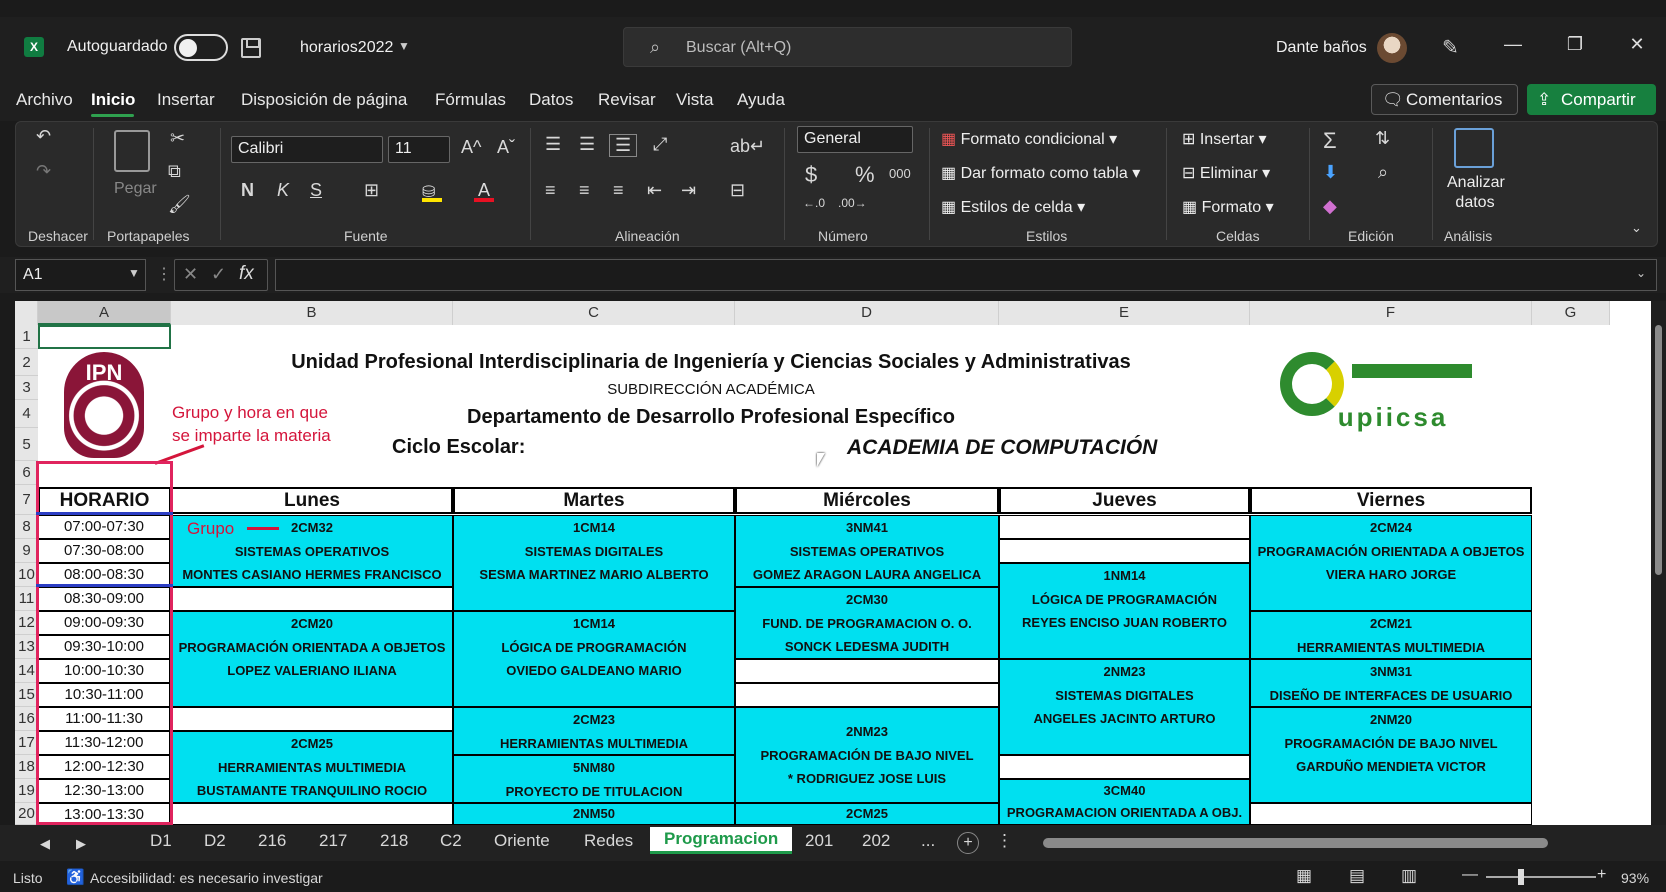  What do you see at coordinates (1571, 313) in the screenshot?
I see `col-header-G: G` at bounding box center [1571, 313].